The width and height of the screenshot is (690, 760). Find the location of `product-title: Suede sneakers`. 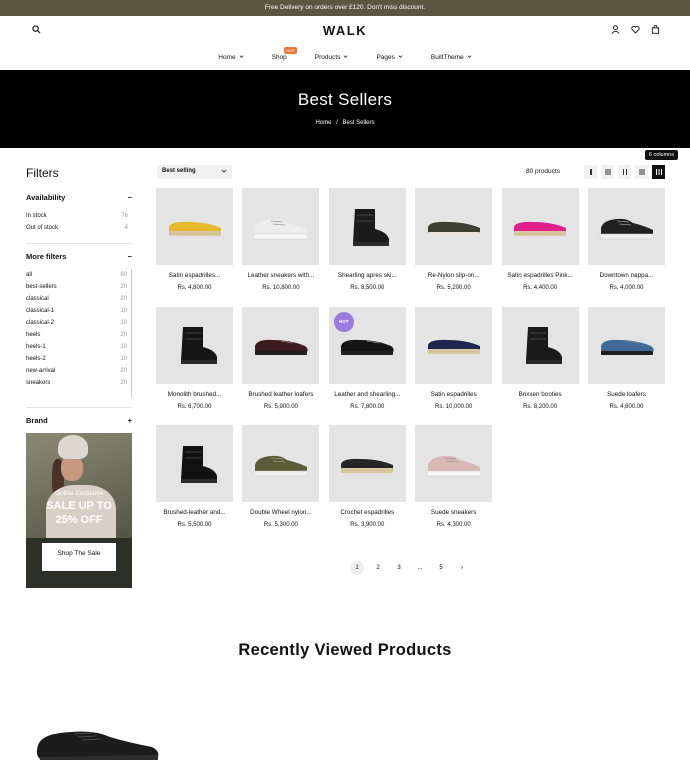

product-title: Suede sneakers is located at coordinates (453, 512).